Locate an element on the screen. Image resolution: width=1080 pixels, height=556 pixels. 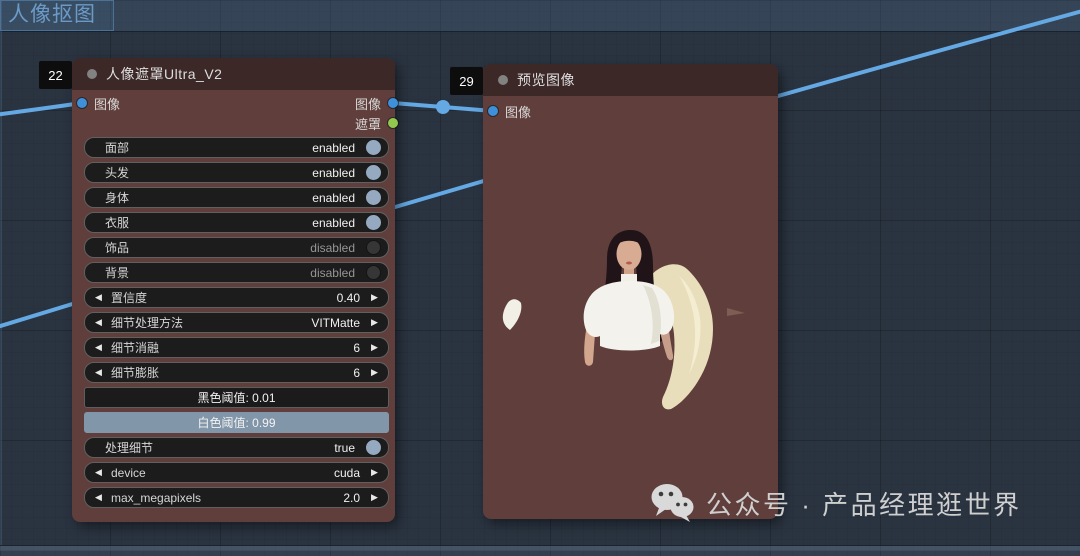
toggle-clothes: 衣服 enabled is located at coordinates (236, 222).